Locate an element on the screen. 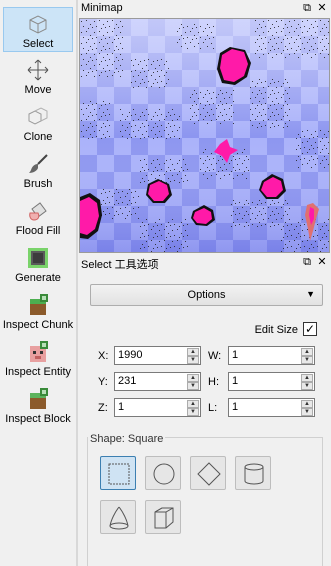 This screenshot has height=566, width=331. l-spinbox: 1 ▲ ▼ is located at coordinates (271, 407).